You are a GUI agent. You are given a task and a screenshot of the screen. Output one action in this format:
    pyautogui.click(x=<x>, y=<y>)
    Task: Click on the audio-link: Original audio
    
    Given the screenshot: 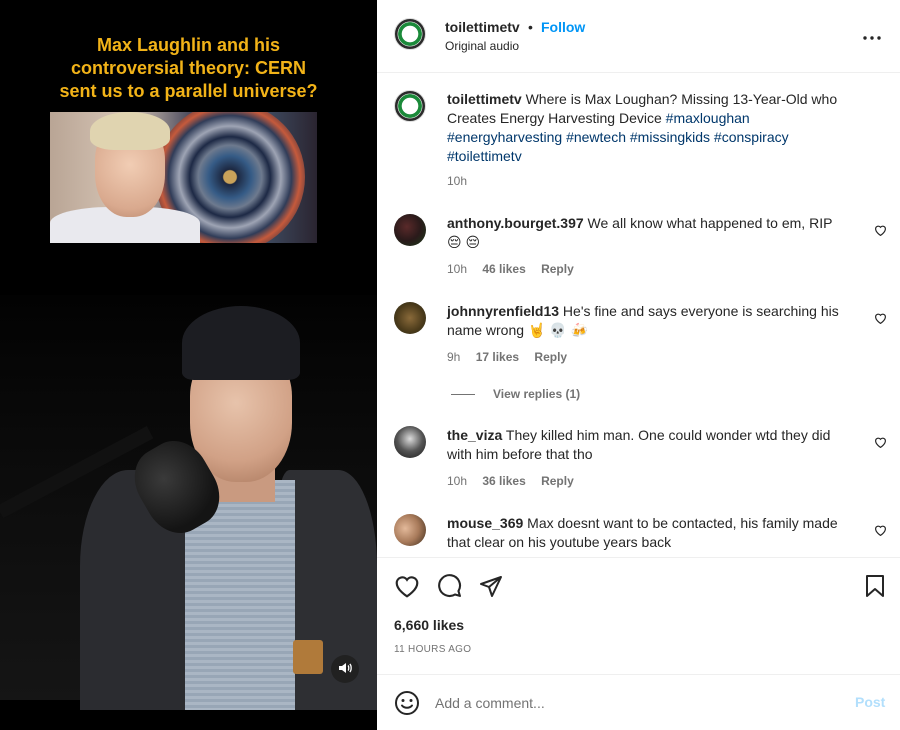 What is the action you would take?
    pyautogui.click(x=482, y=46)
    